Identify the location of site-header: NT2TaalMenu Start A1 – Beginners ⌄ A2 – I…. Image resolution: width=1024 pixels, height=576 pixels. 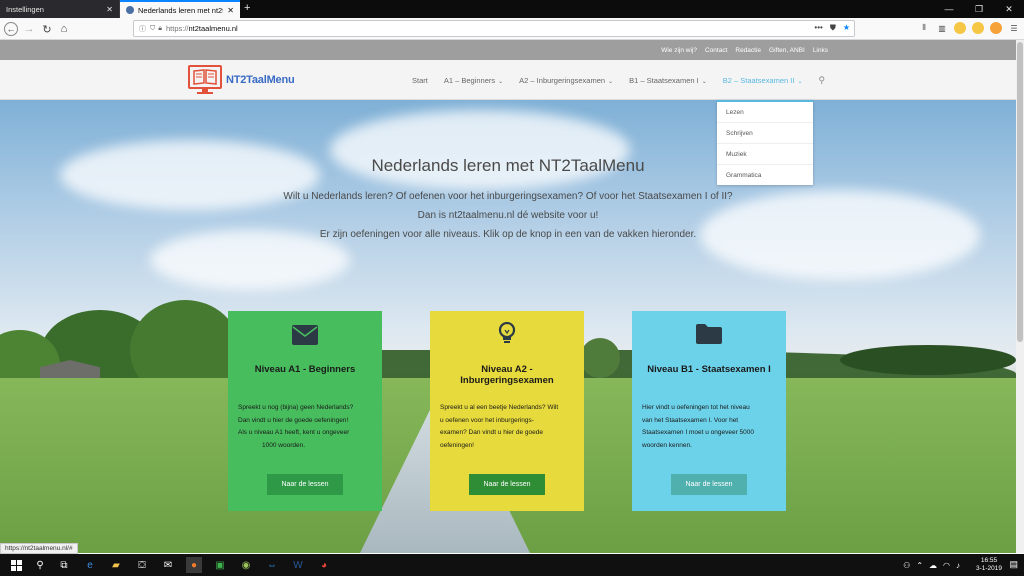
(512, 80).